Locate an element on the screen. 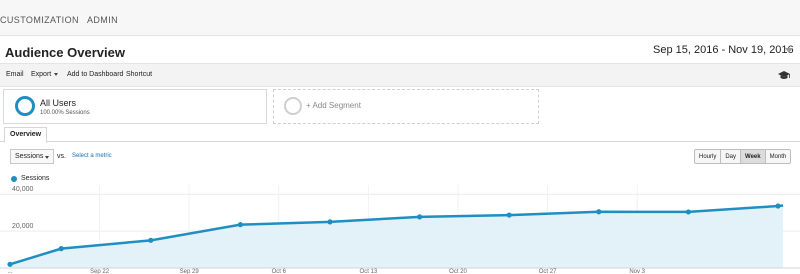 The height and width of the screenshot is (274, 800). date-range-picker: Sep 15, 2016 - Nov 19, 2016 is located at coordinates (723, 50).